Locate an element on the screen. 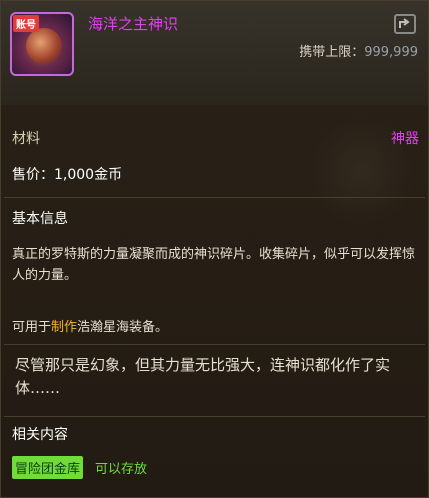  usage-prefix: 可用于 is located at coordinates (32, 327).